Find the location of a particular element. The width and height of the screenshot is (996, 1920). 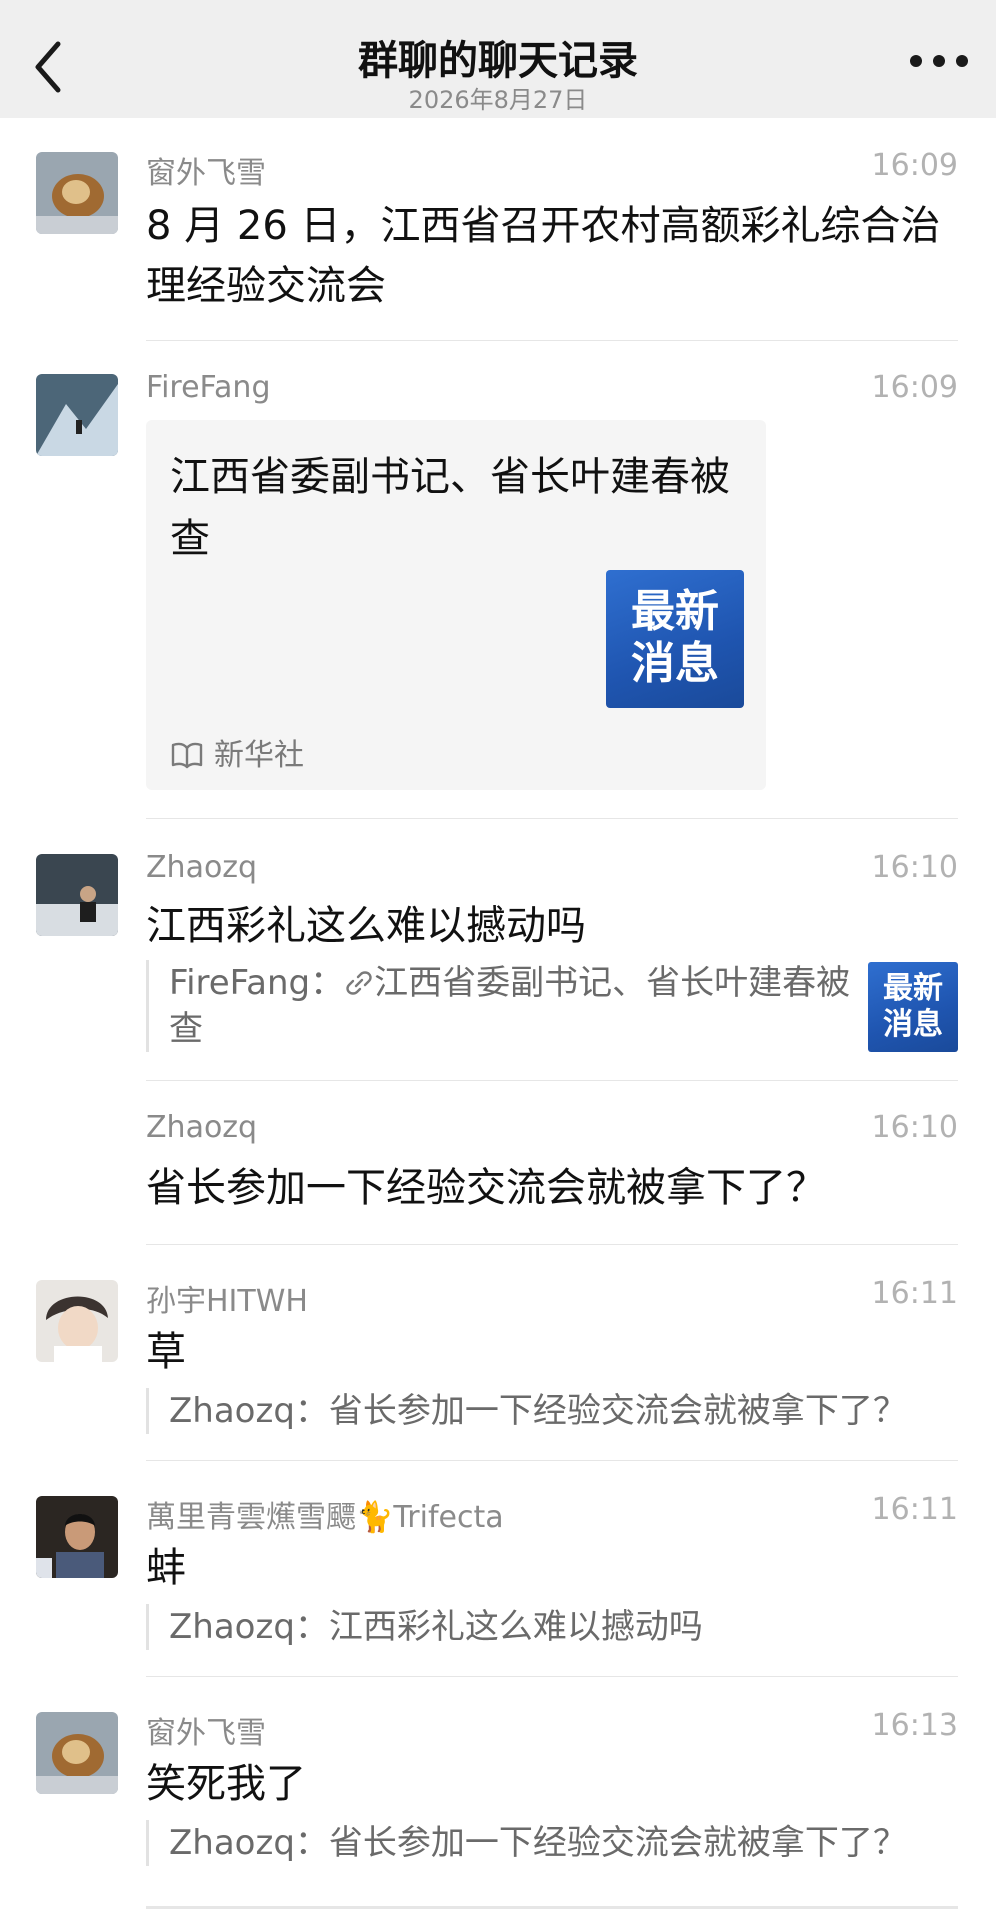

sender-name: 孙宇HITWH is located at coordinates (227, 1301).